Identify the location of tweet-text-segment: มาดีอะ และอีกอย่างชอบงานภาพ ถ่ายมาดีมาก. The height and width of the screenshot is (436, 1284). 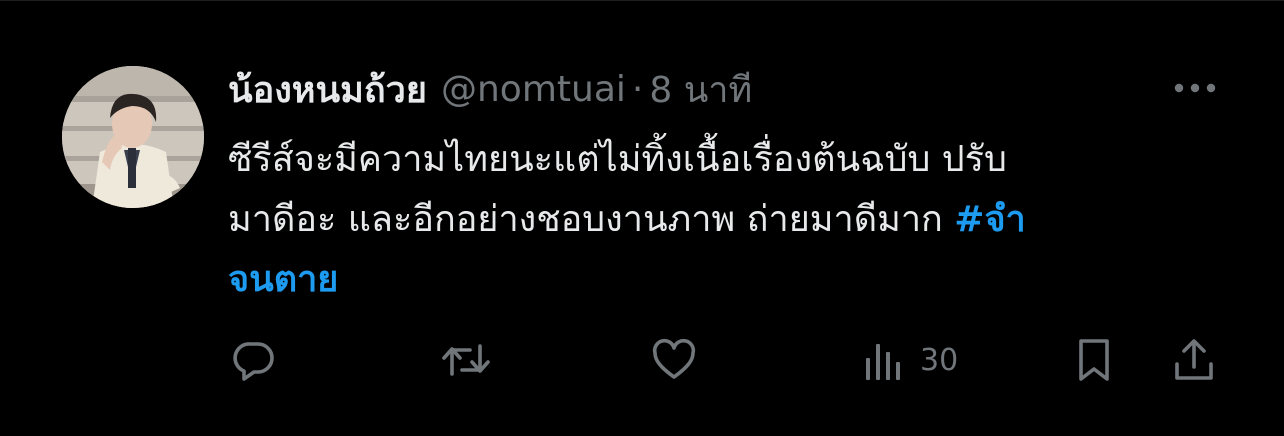
(591, 219).